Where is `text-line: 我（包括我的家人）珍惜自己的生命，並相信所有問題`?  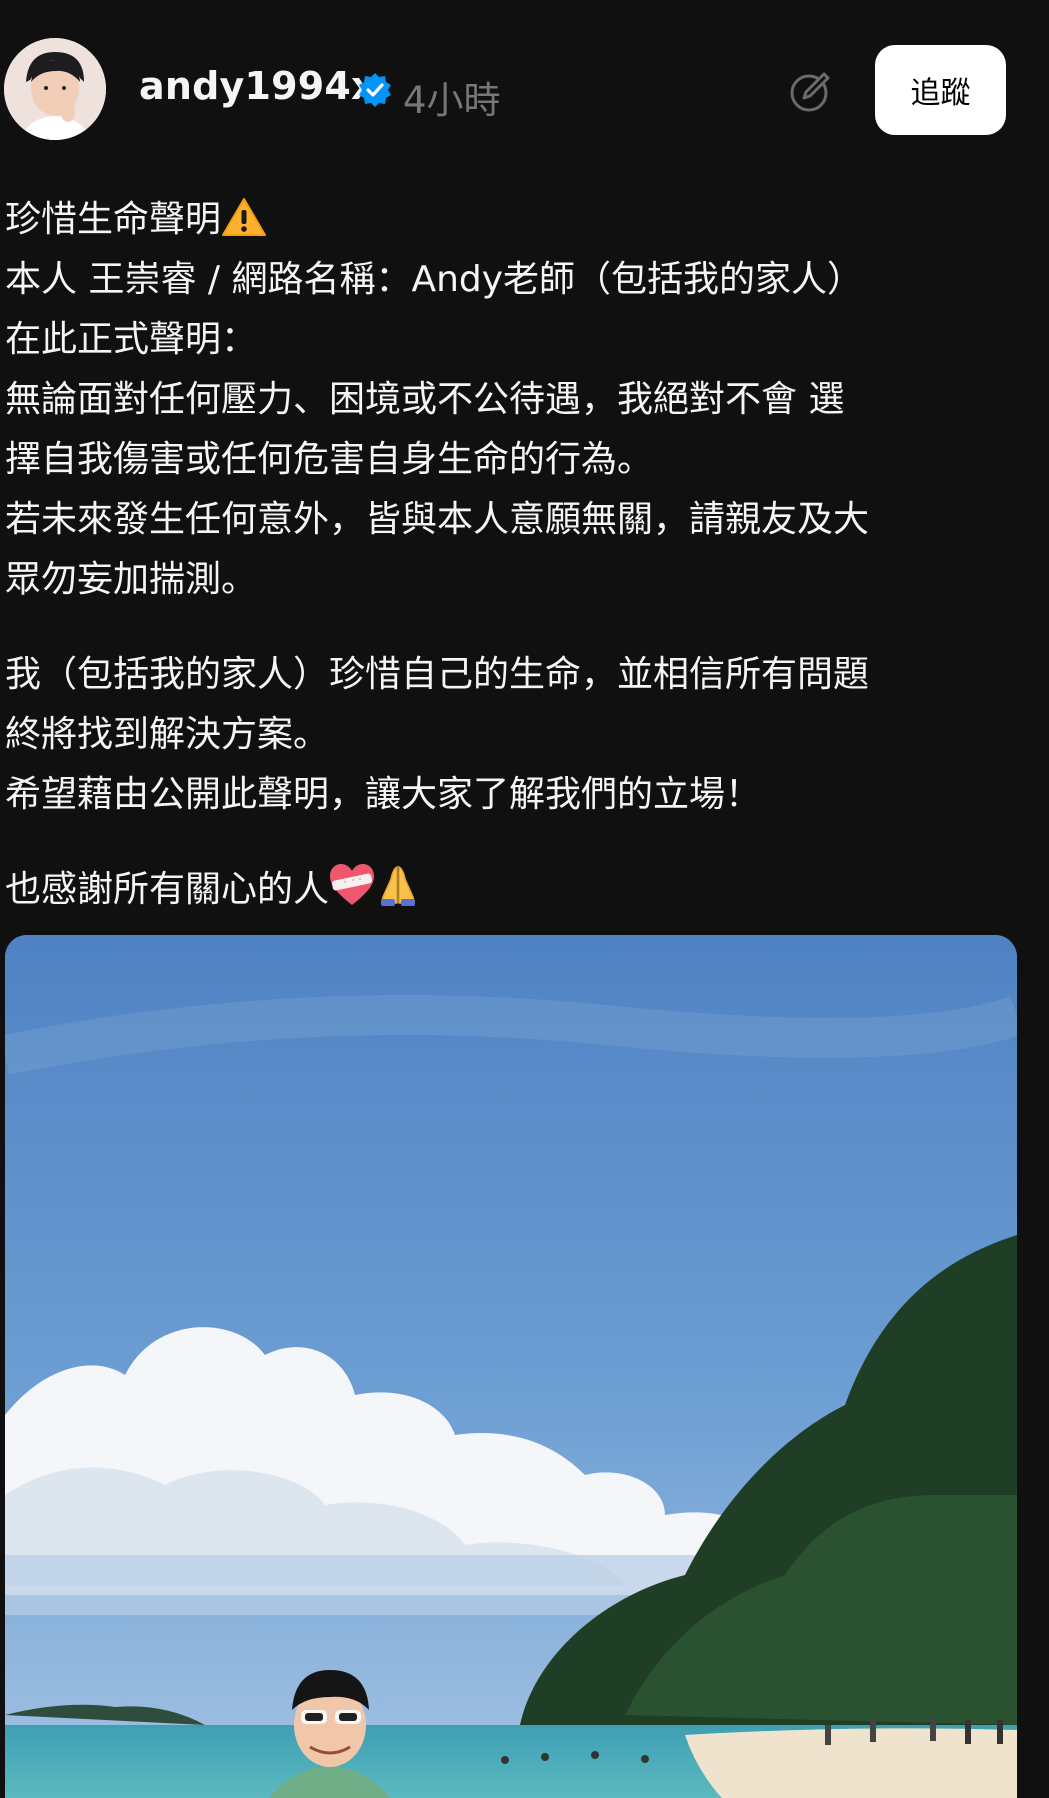 text-line: 我（包括我的家人）珍惜自己的生命，並相信所有問題 is located at coordinates (437, 674).